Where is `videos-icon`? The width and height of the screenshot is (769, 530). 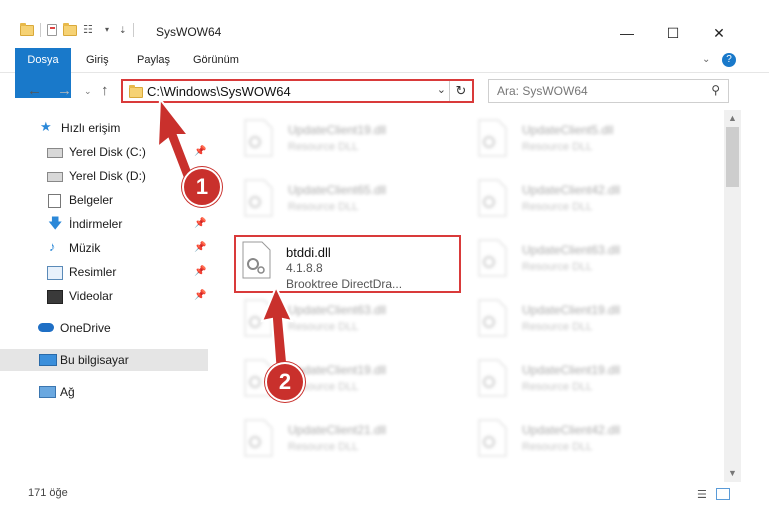 videos-icon is located at coordinates (55, 297).